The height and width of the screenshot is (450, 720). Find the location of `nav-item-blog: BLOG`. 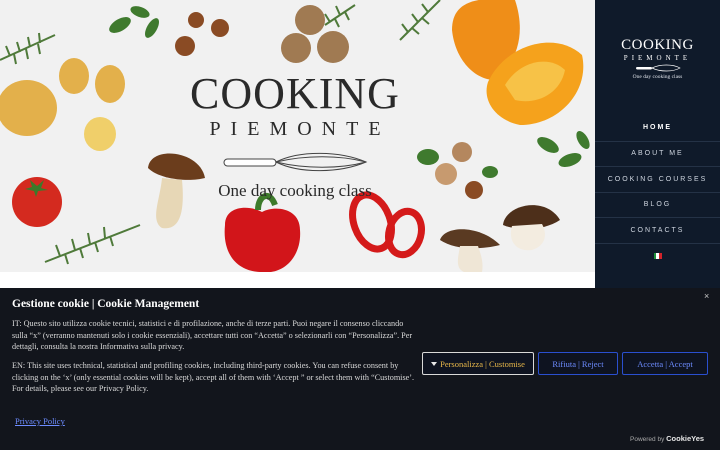

nav-item-blog: BLOG is located at coordinates (657, 204).